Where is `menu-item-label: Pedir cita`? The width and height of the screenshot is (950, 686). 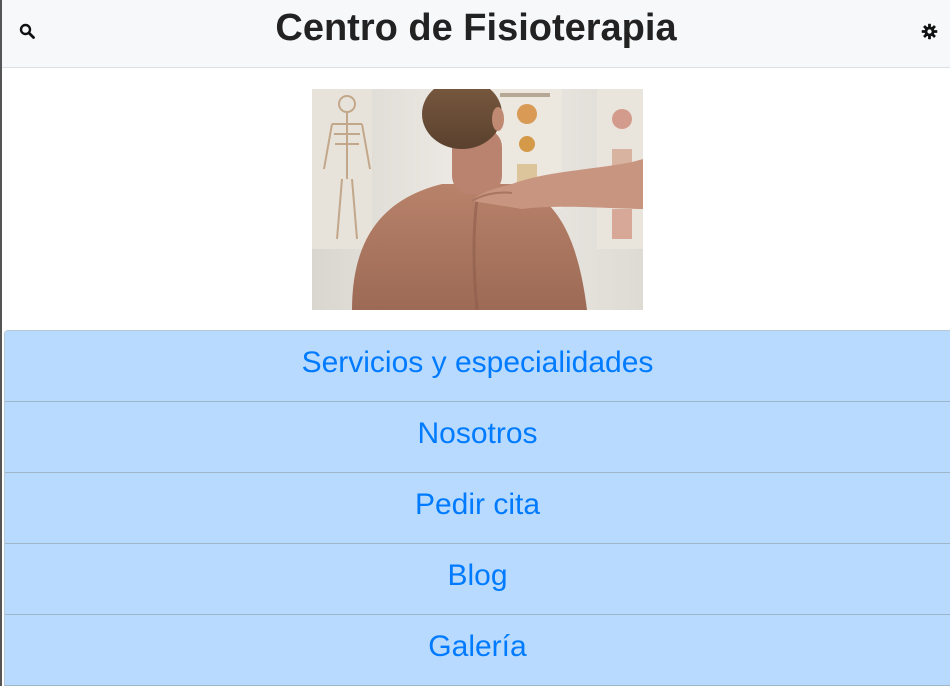 menu-item-label: Pedir cita is located at coordinates (477, 504).